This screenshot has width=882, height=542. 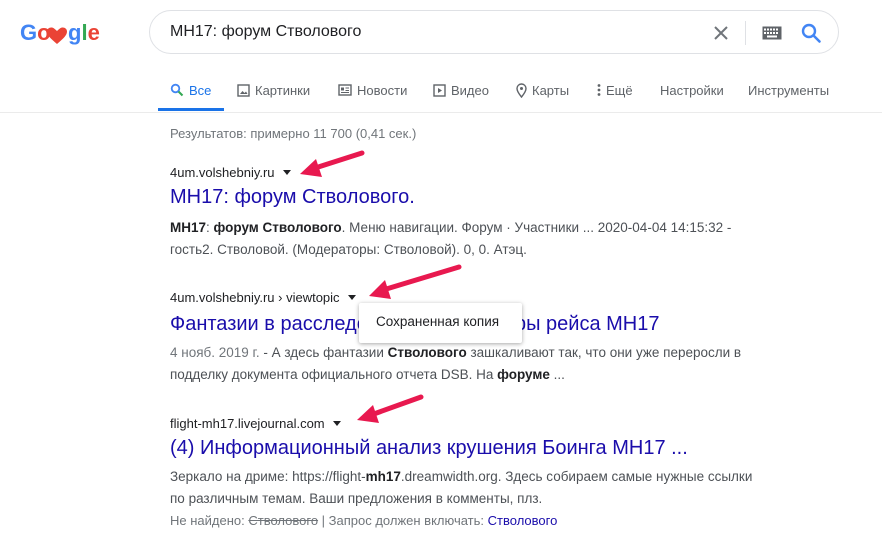 What do you see at coordinates (745, 33) in the screenshot?
I see `search-divider` at bounding box center [745, 33].